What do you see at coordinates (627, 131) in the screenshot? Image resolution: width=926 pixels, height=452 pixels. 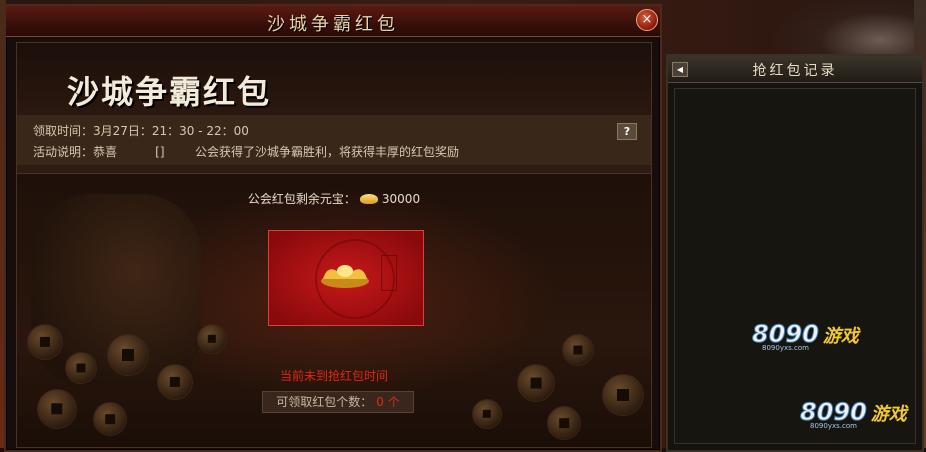 I see `help-icon: ?` at bounding box center [627, 131].